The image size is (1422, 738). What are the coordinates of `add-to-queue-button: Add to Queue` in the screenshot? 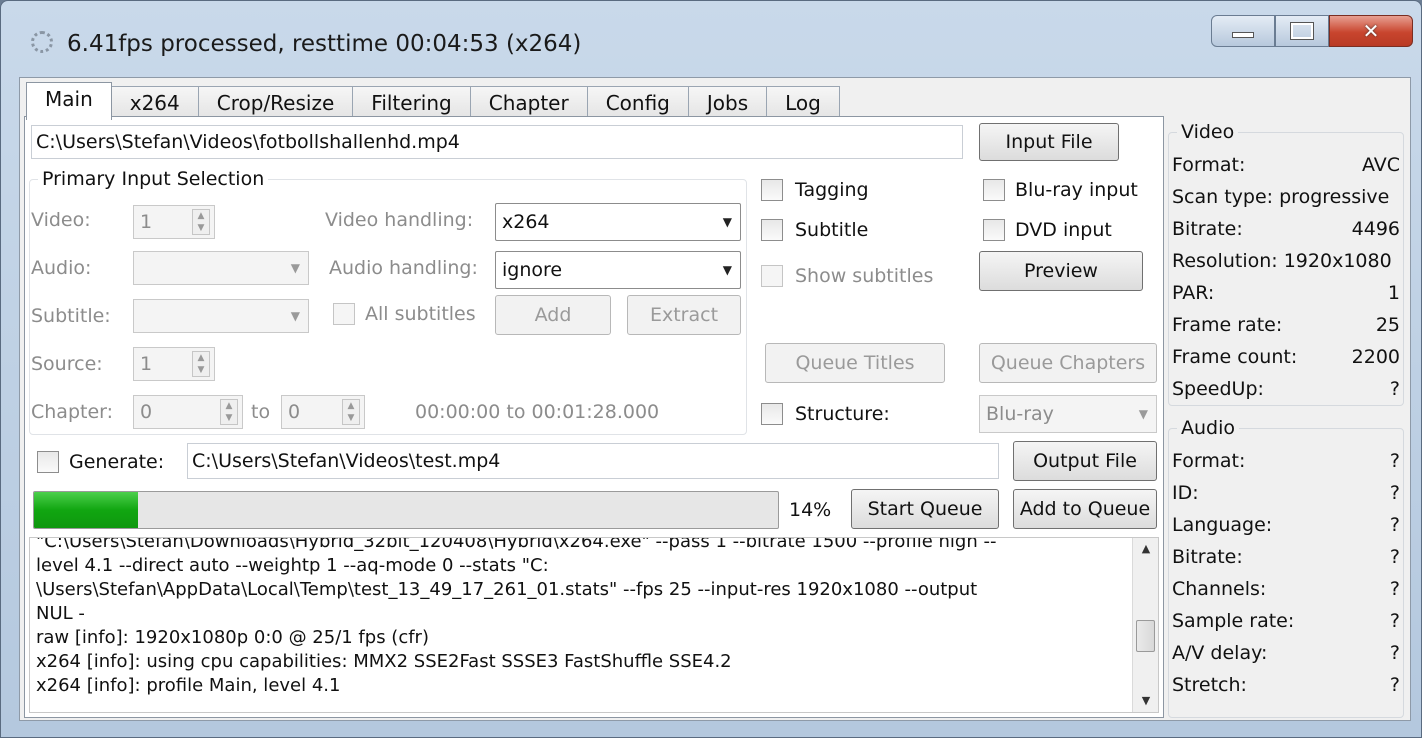 It's located at (1085, 509).